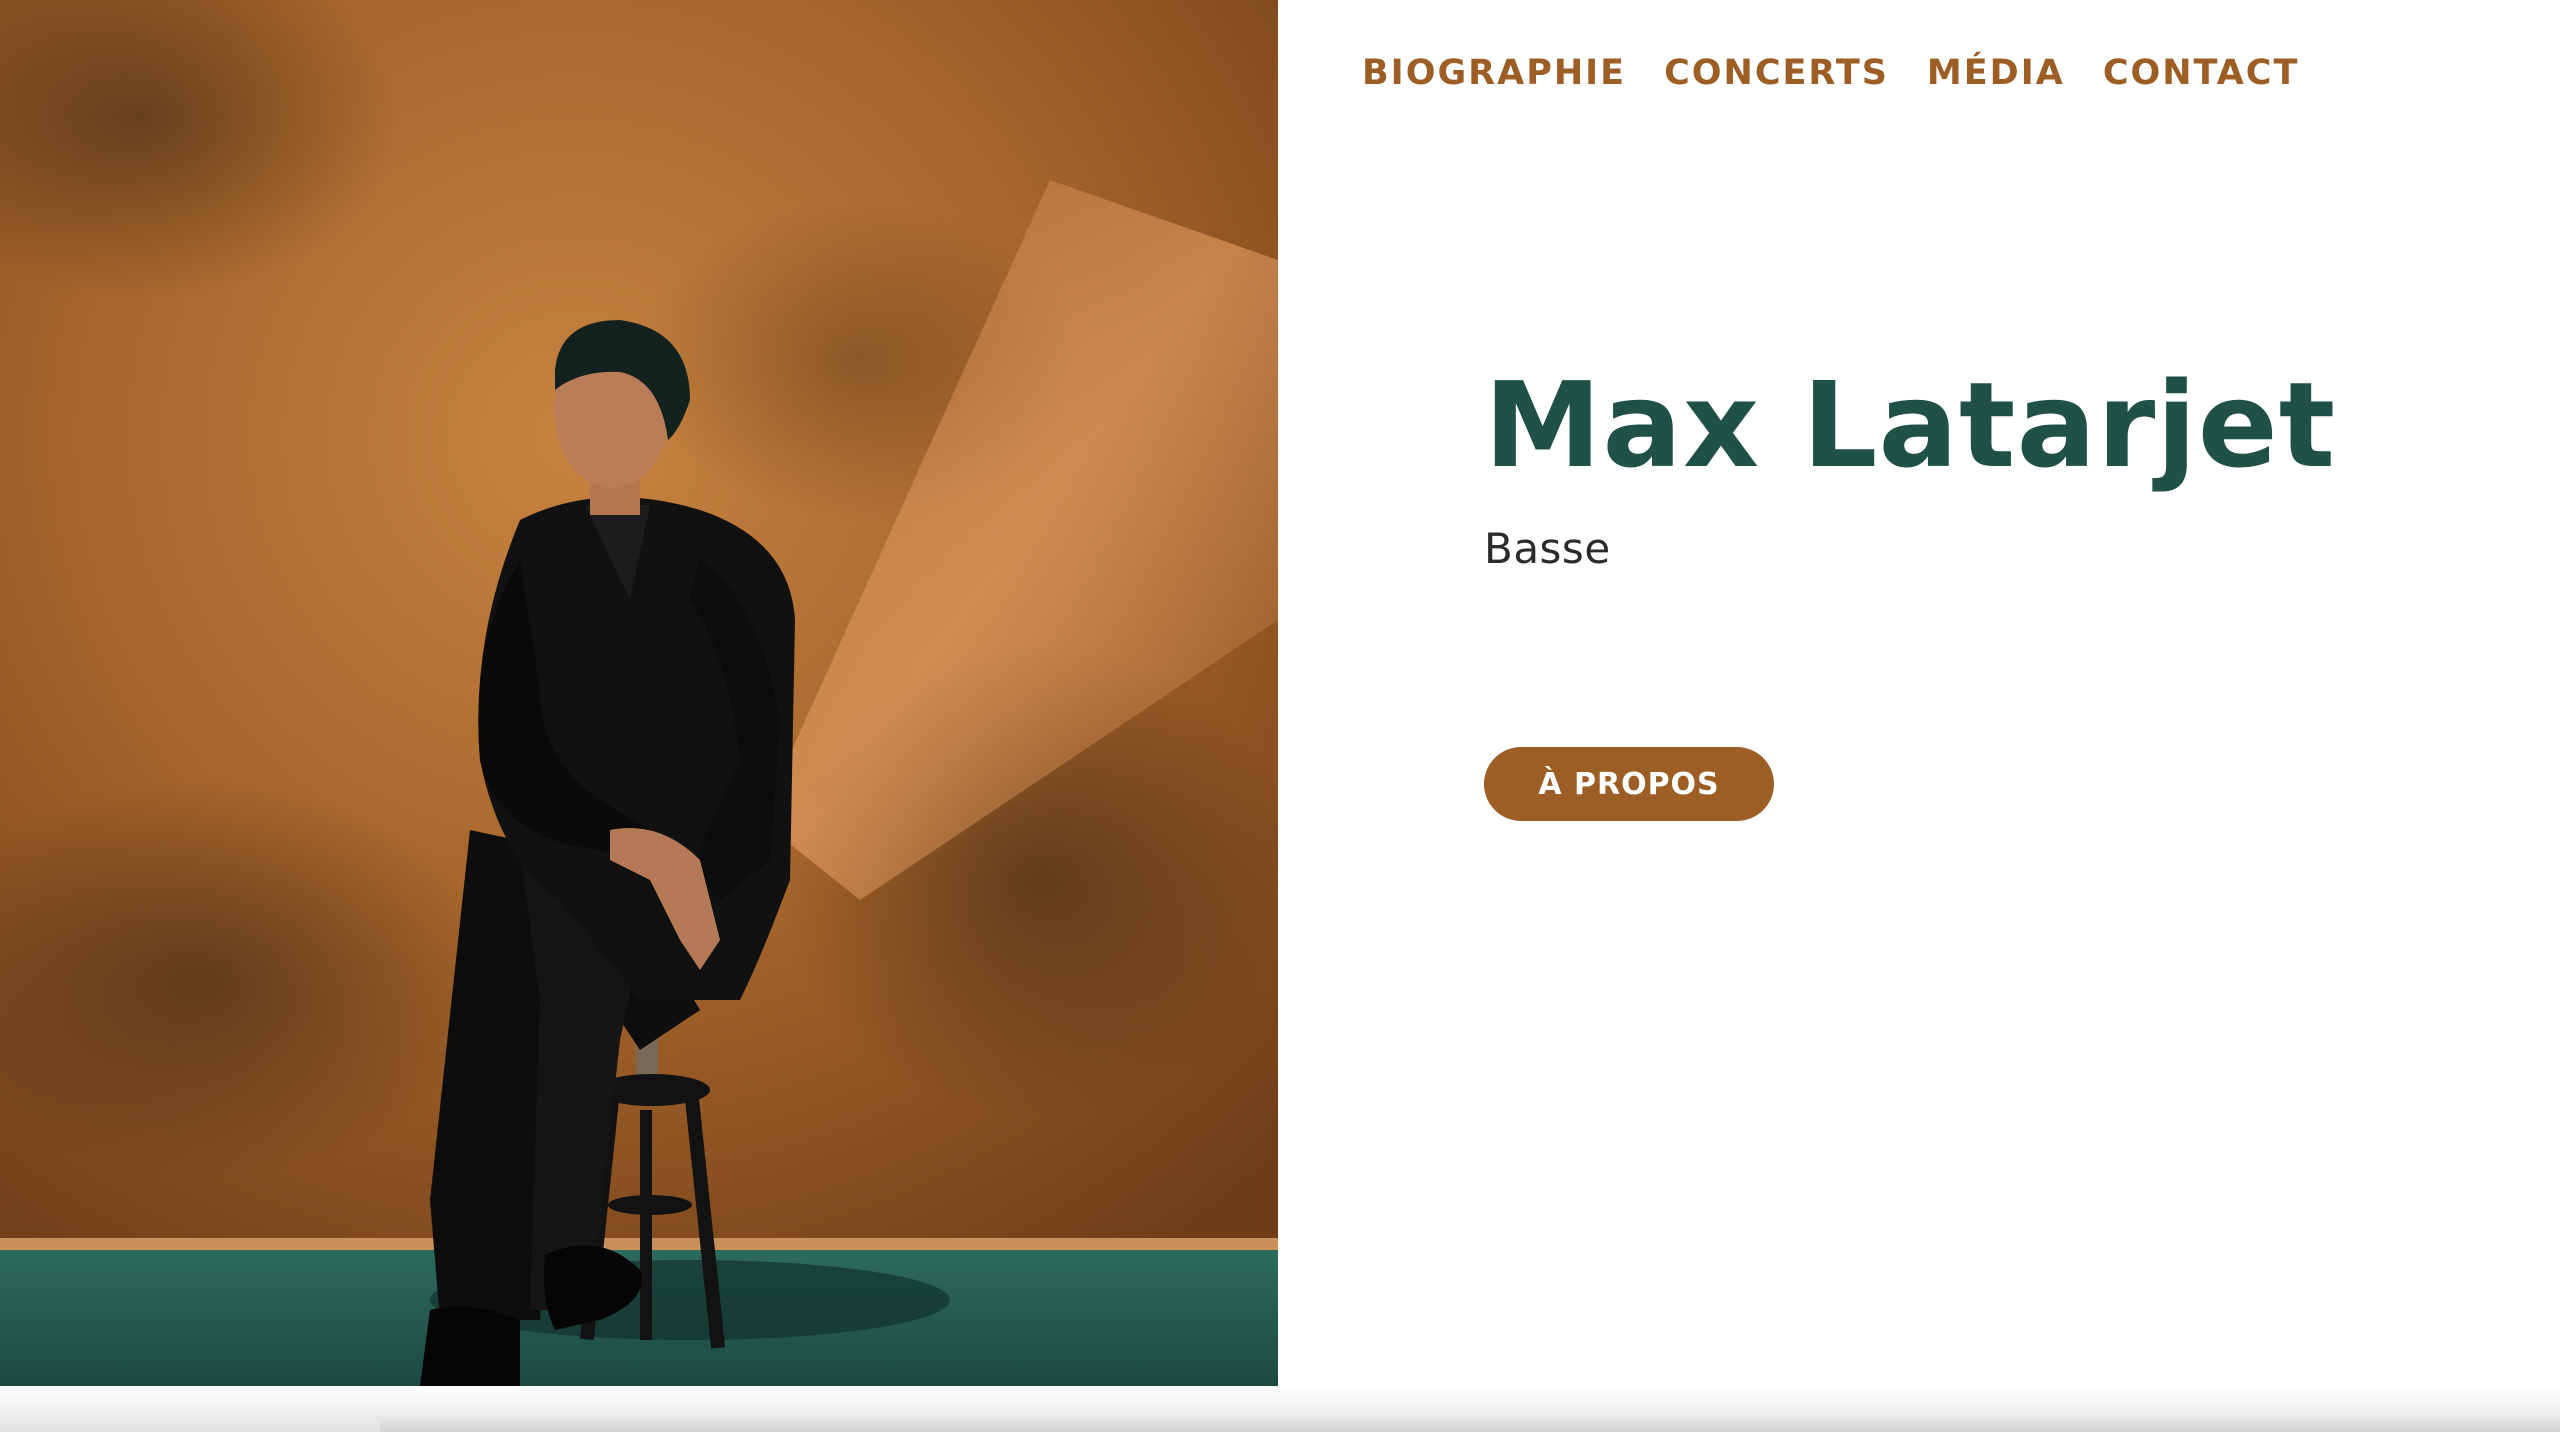  I want to click on nav-link-biographie: BIOGRAPHIE, so click(1494, 73).